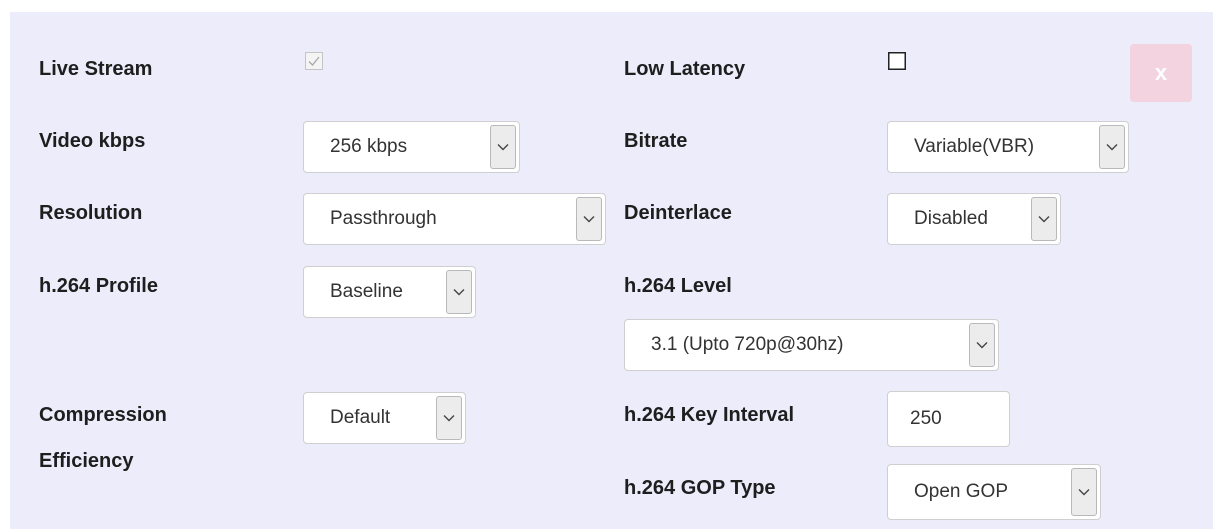 This screenshot has width=1213, height=529. I want to click on low-latency-label: Low Latency, so click(685, 69).